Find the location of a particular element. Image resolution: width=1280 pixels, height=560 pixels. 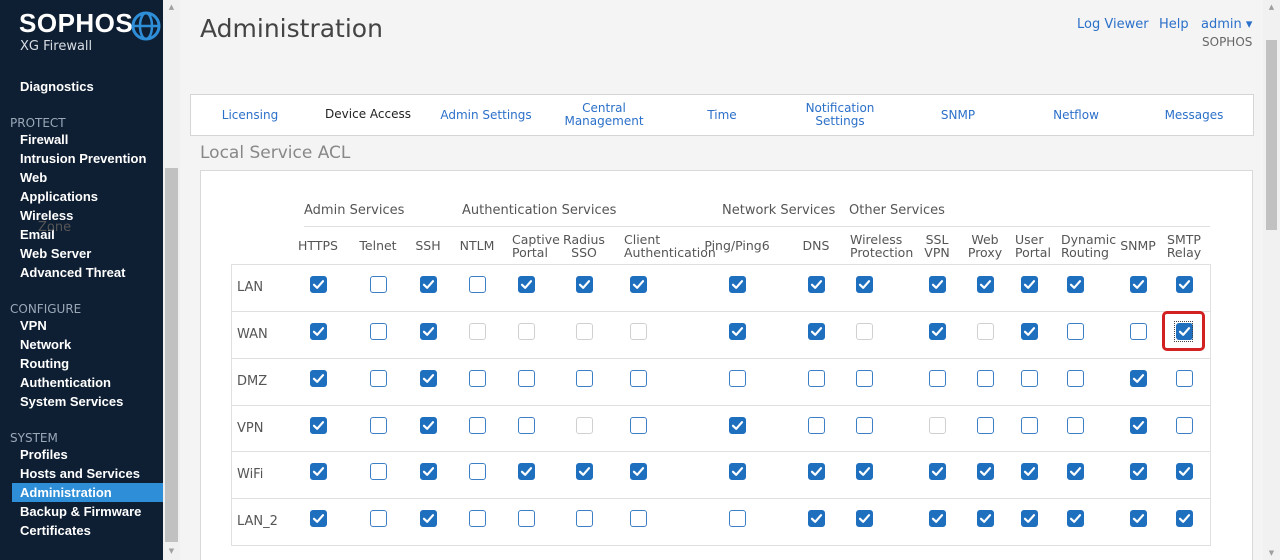

checkbox-vpn-captive-portal is located at coordinates (526, 425).